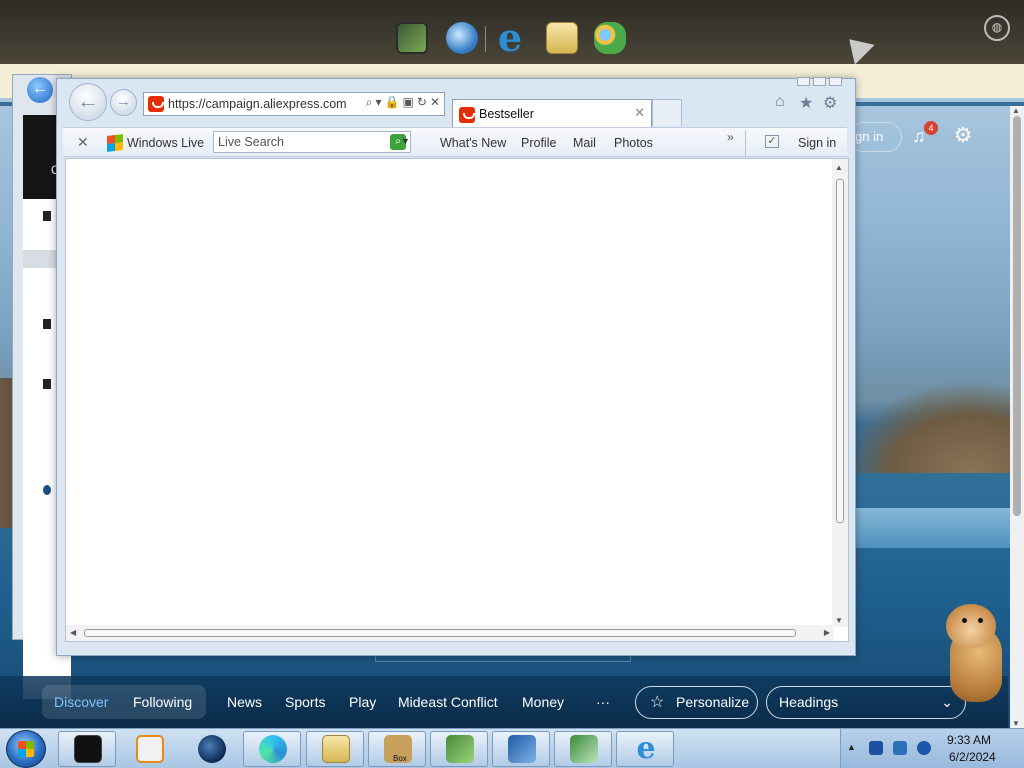 The image size is (1024, 768). Describe the element at coordinates (305, 702) in the screenshot. I see `category-sports: Sports` at that location.